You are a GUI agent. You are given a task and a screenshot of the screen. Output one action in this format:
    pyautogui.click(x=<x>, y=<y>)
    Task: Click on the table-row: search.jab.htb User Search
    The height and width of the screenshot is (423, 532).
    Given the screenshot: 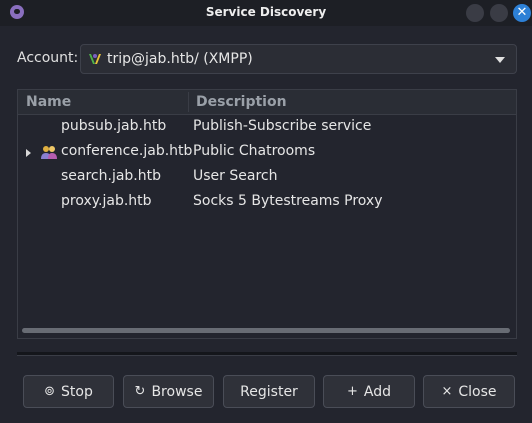 What is the action you would take?
    pyautogui.click(x=267, y=177)
    